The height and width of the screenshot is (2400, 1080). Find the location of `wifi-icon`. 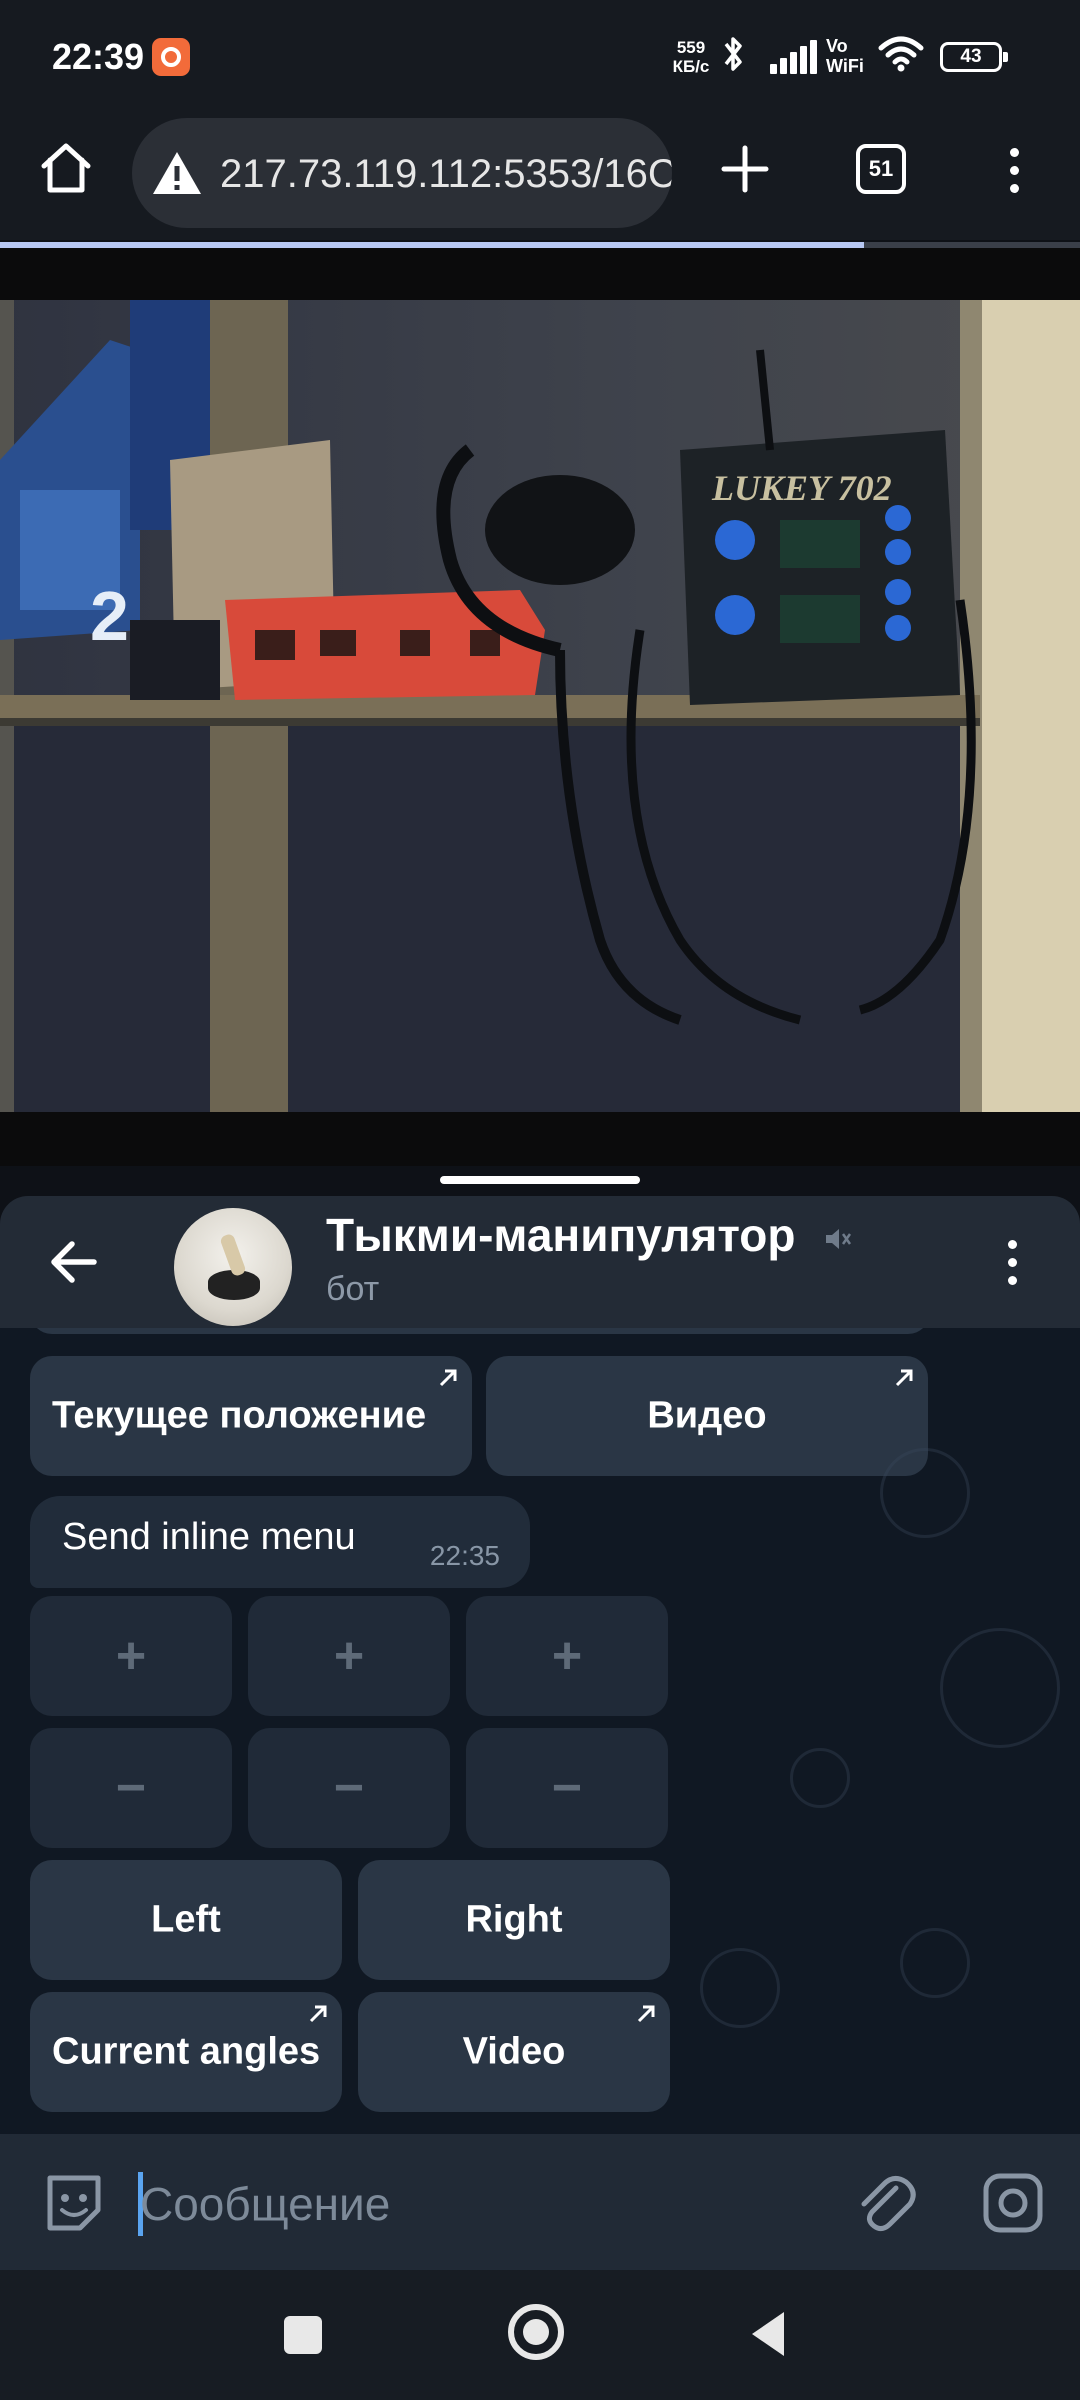

wifi-icon is located at coordinates (901, 54).